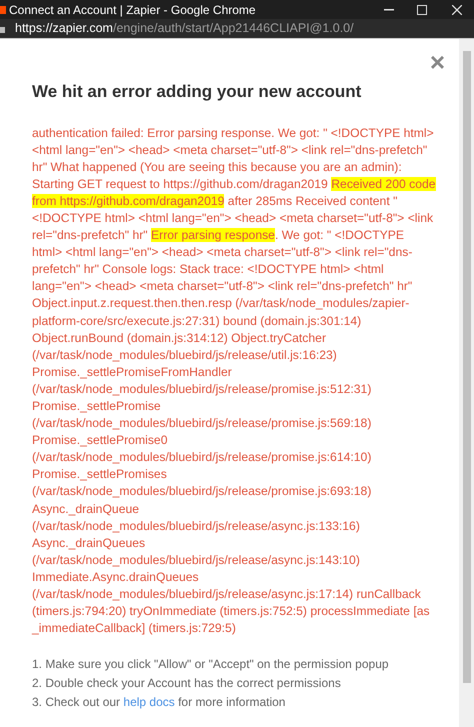 This screenshot has height=727, width=474. What do you see at coordinates (197, 92) in the screenshot?
I see `dialog-heading: We hit an error adding your new account` at bounding box center [197, 92].